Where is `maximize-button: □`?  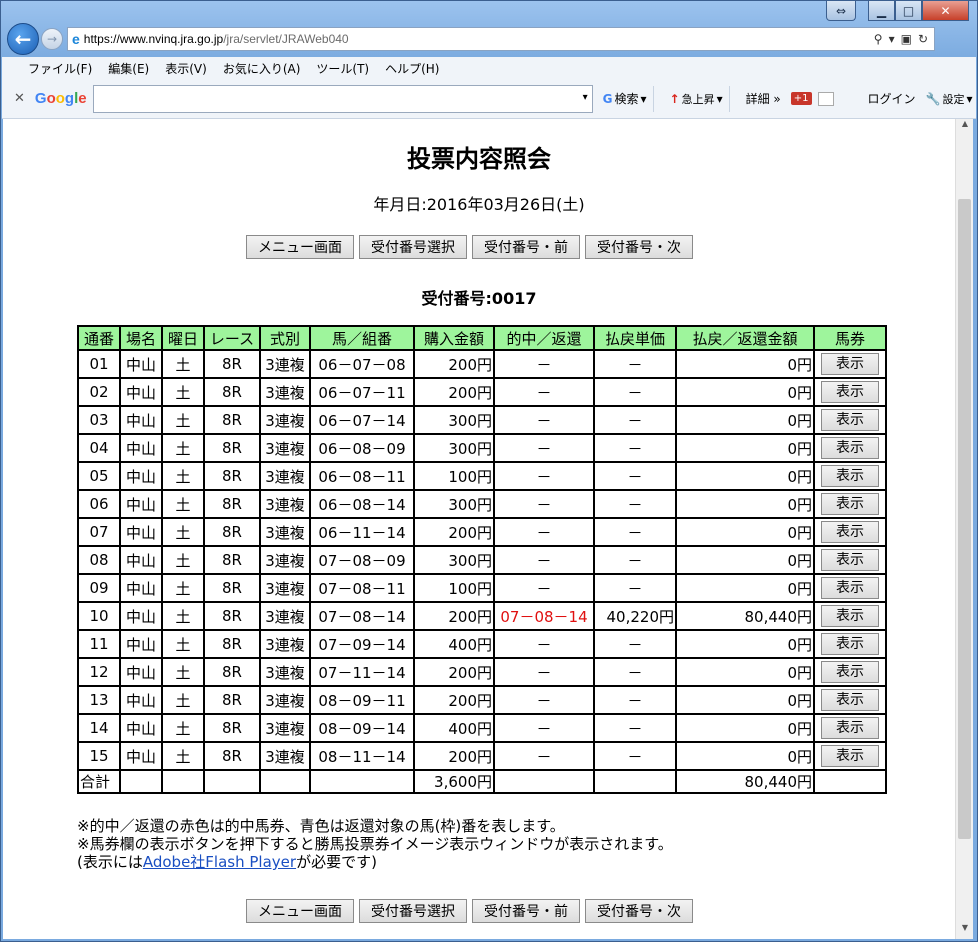
maximize-button: □ is located at coordinates (908, 11).